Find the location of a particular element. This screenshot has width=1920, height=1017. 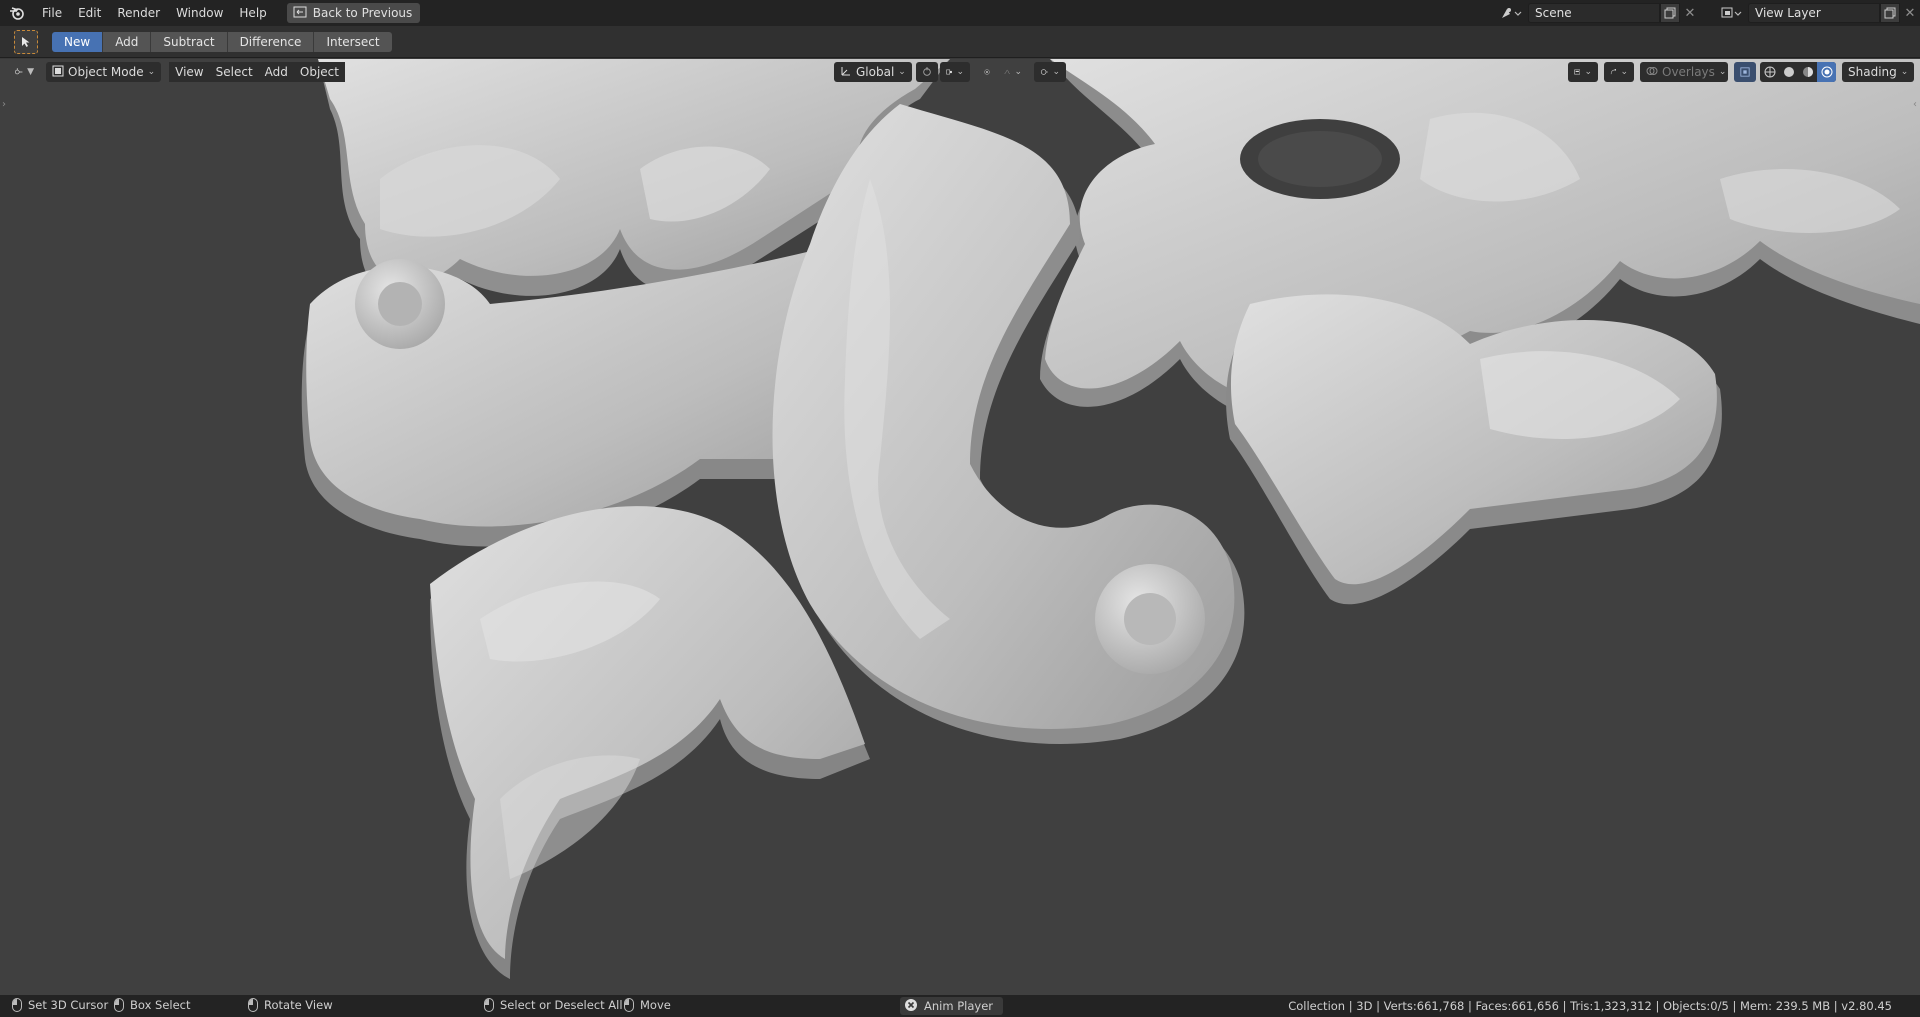

solid-shading-icon is located at coordinates (1788, 72).